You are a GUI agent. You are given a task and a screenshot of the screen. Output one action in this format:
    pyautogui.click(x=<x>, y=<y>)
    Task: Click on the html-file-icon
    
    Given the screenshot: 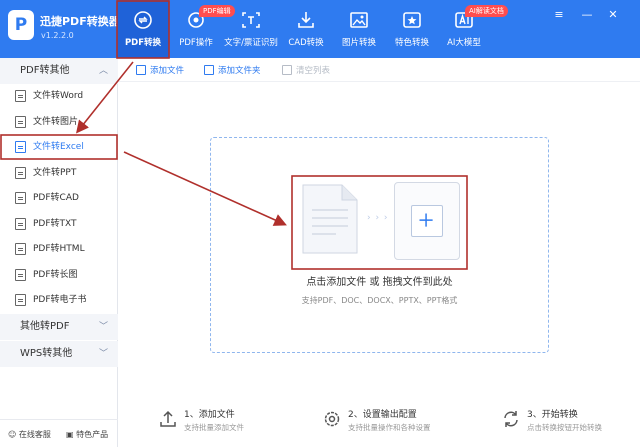 What is the action you would take?
    pyautogui.click(x=20, y=249)
    